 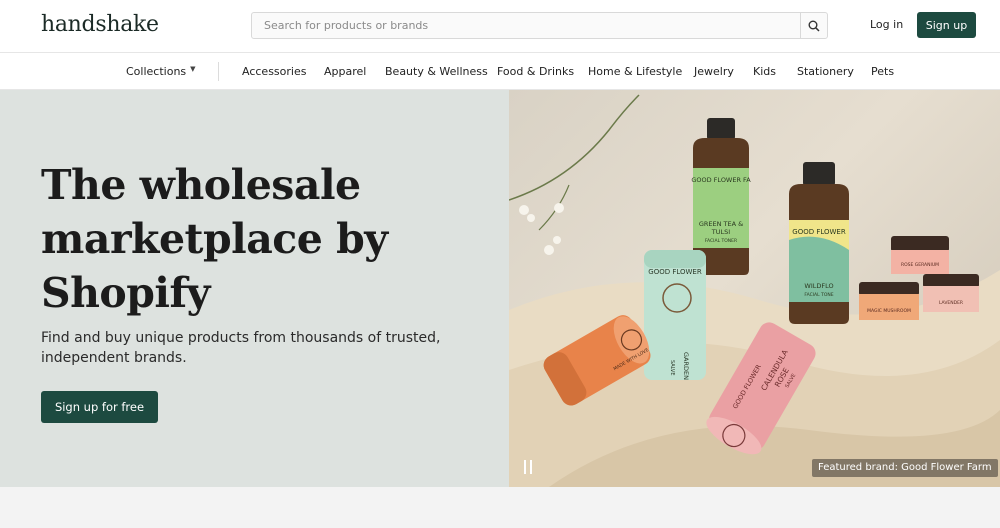 What do you see at coordinates (528, 467) in the screenshot?
I see `pause-button` at bounding box center [528, 467].